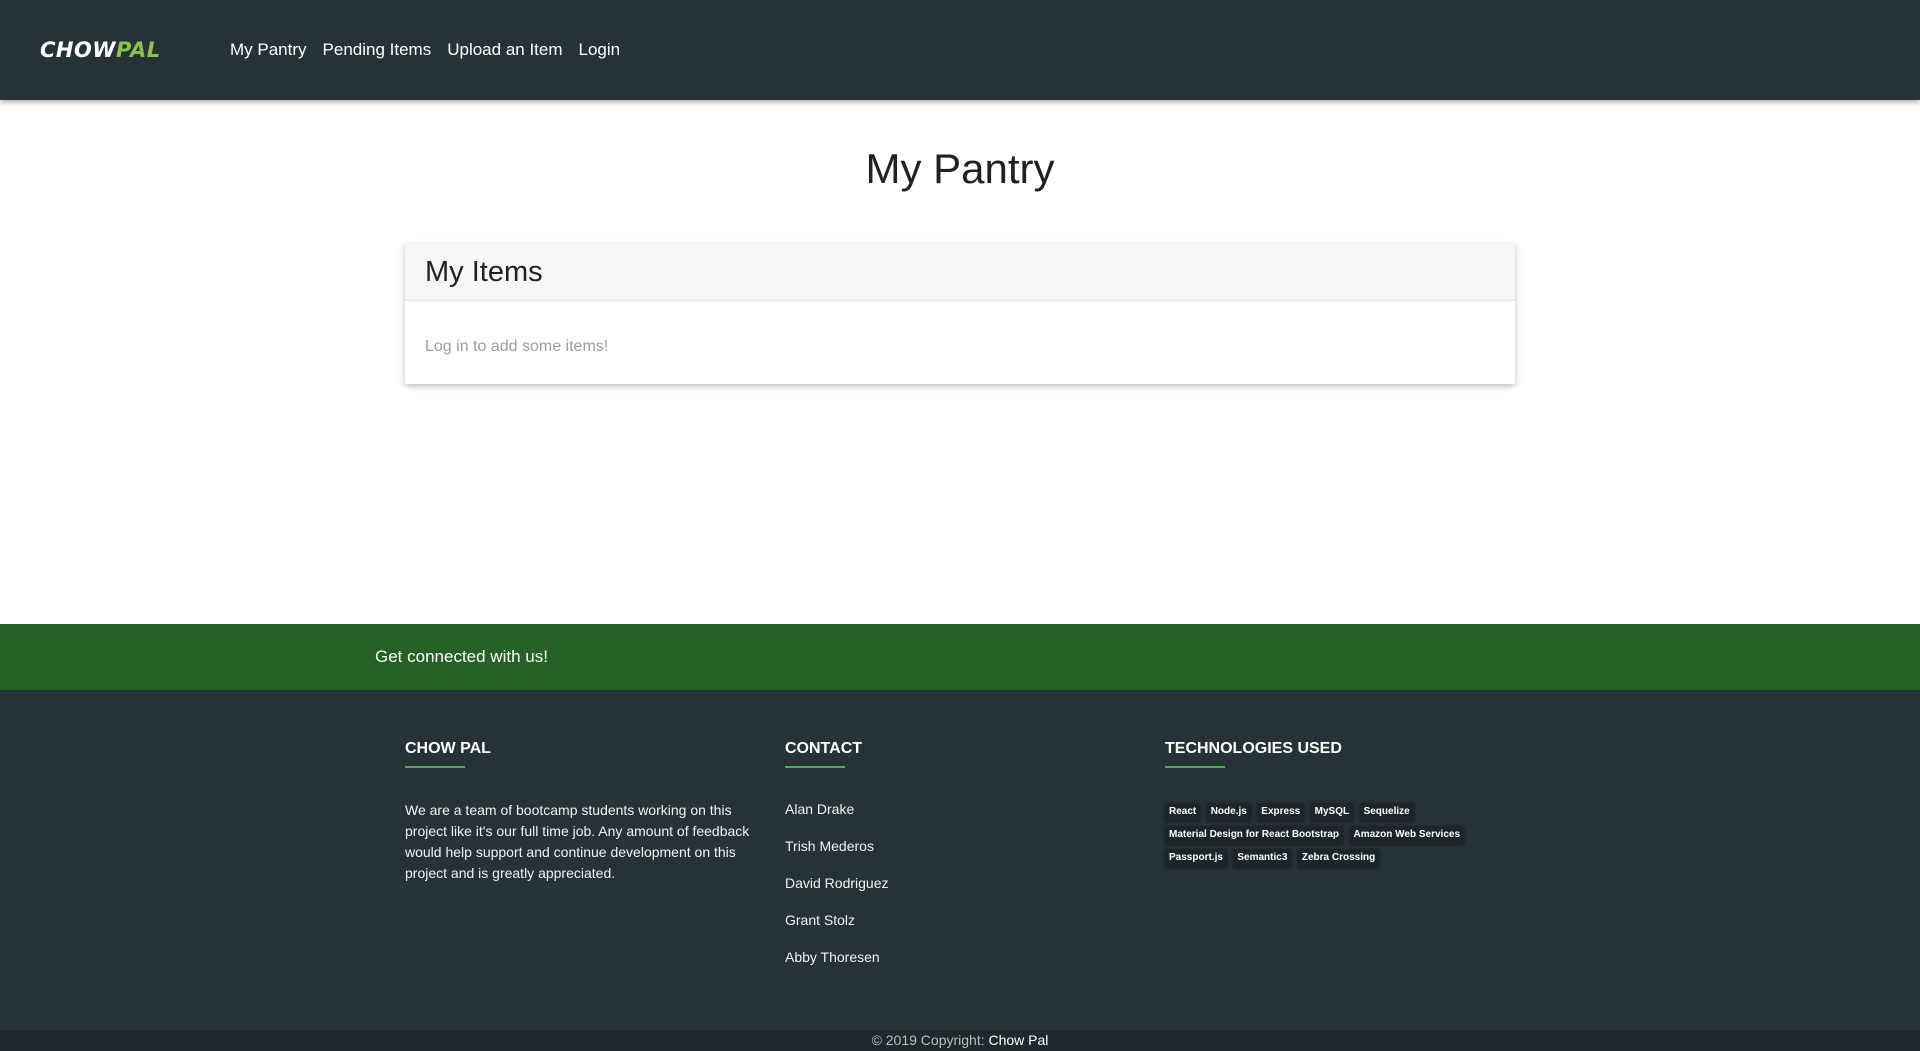 The image size is (1920, 1051). I want to click on contact-name: Trish Mederos, so click(829, 846).